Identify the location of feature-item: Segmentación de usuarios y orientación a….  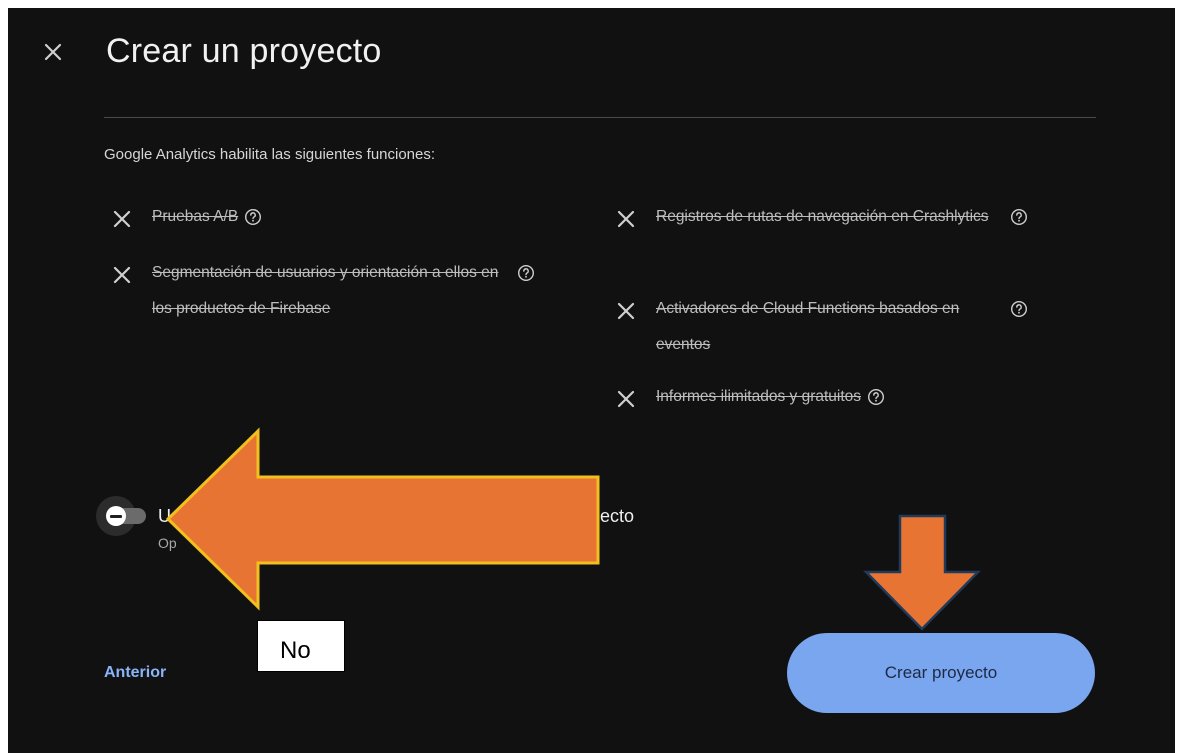
(327, 295).